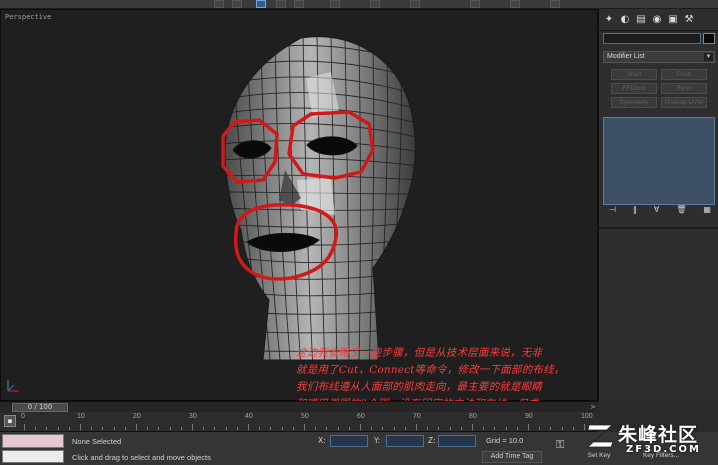  What do you see at coordinates (634, 74) in the screenshot?
I see `modifier-button-shell: Shell` at bounding box center [634, 74].